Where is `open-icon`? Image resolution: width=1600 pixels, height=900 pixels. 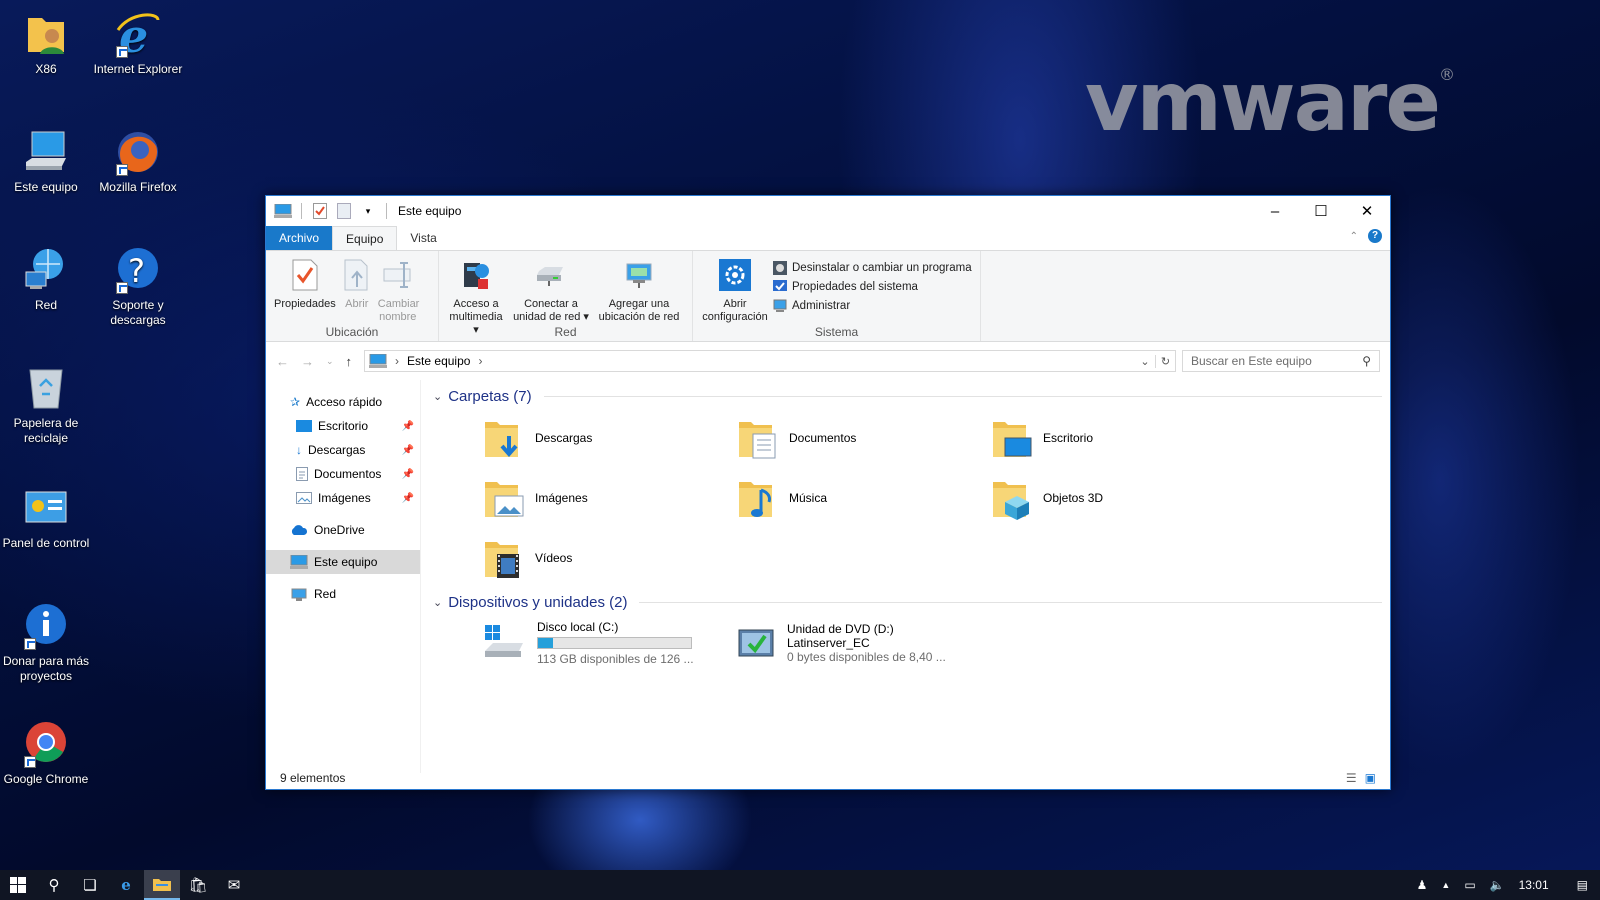 open-icon is located at coordinates (356, 275).